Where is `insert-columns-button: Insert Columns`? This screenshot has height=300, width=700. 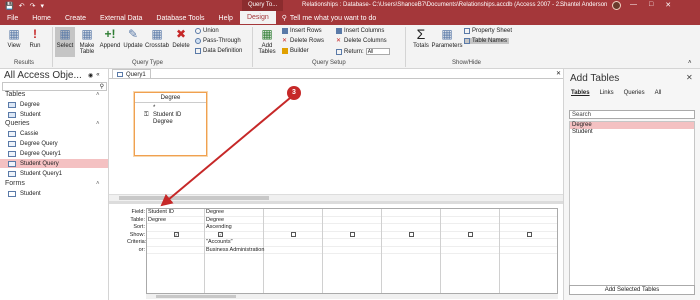 insert-columns-button: Insert Columns is located at coordinates (360, 31).